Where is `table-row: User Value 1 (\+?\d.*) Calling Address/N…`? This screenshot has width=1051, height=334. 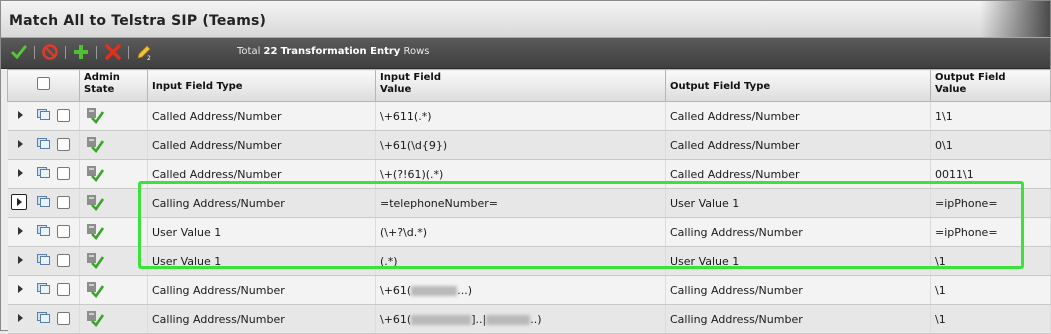 table-row: User Value 1 (\+?\d.*) Calling Address/N… is located at coordinates (529, 232).